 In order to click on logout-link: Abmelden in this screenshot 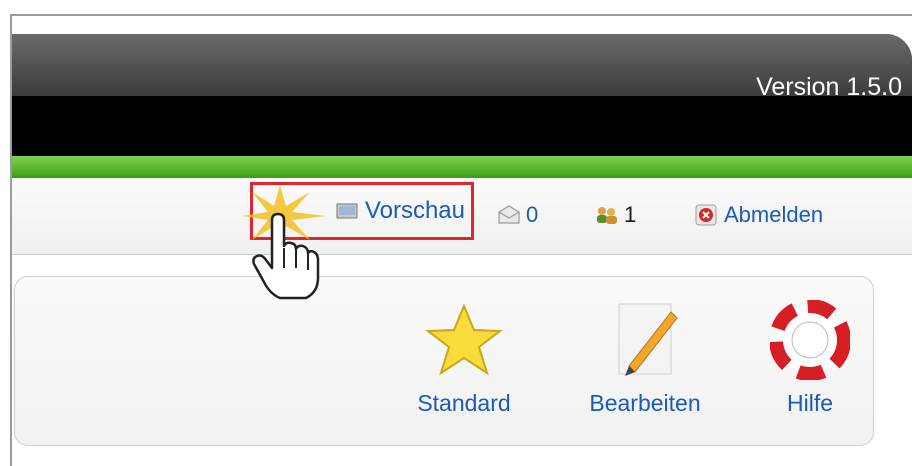, I will do `click(758, 215)`.